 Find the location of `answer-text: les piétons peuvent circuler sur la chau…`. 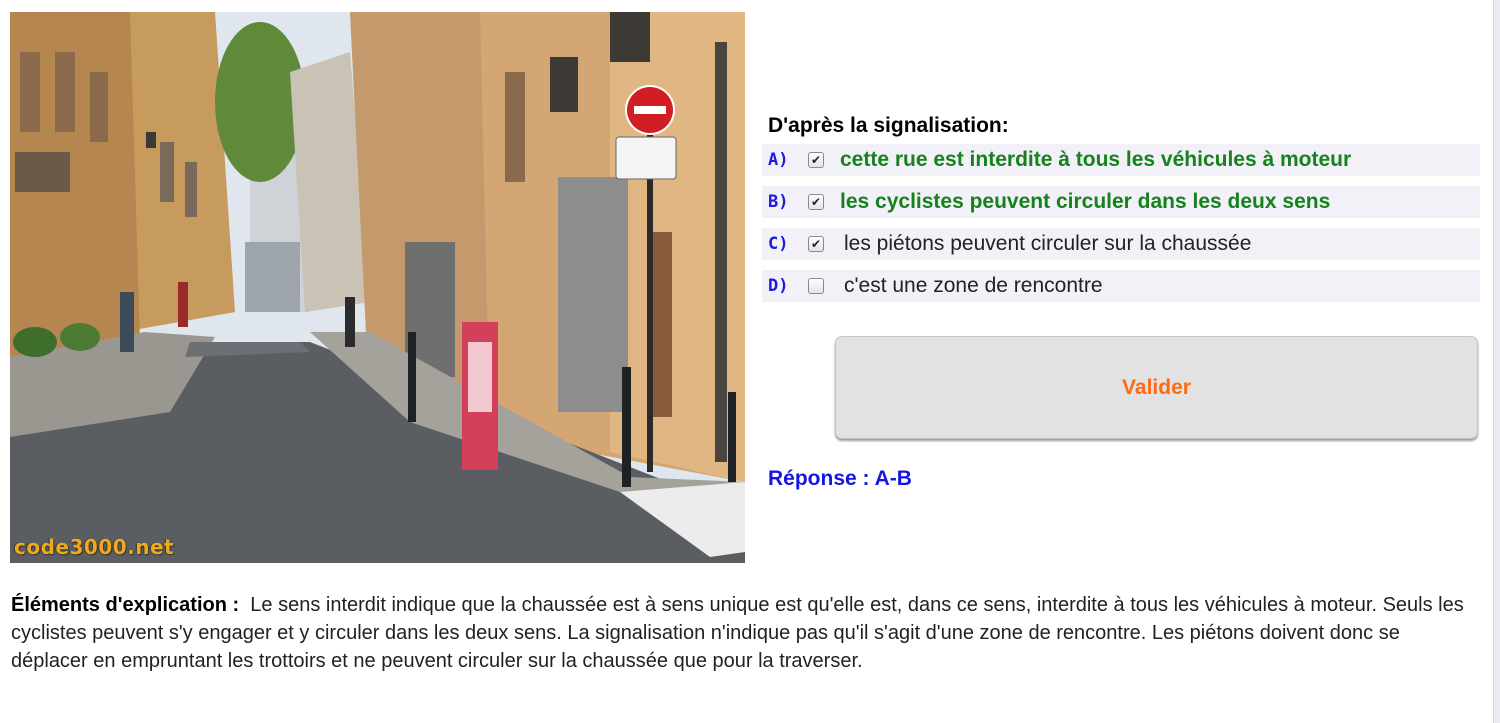

answer-text: les piétons peuvent circuler sur la chau… is located at coordinates (1048, 243).